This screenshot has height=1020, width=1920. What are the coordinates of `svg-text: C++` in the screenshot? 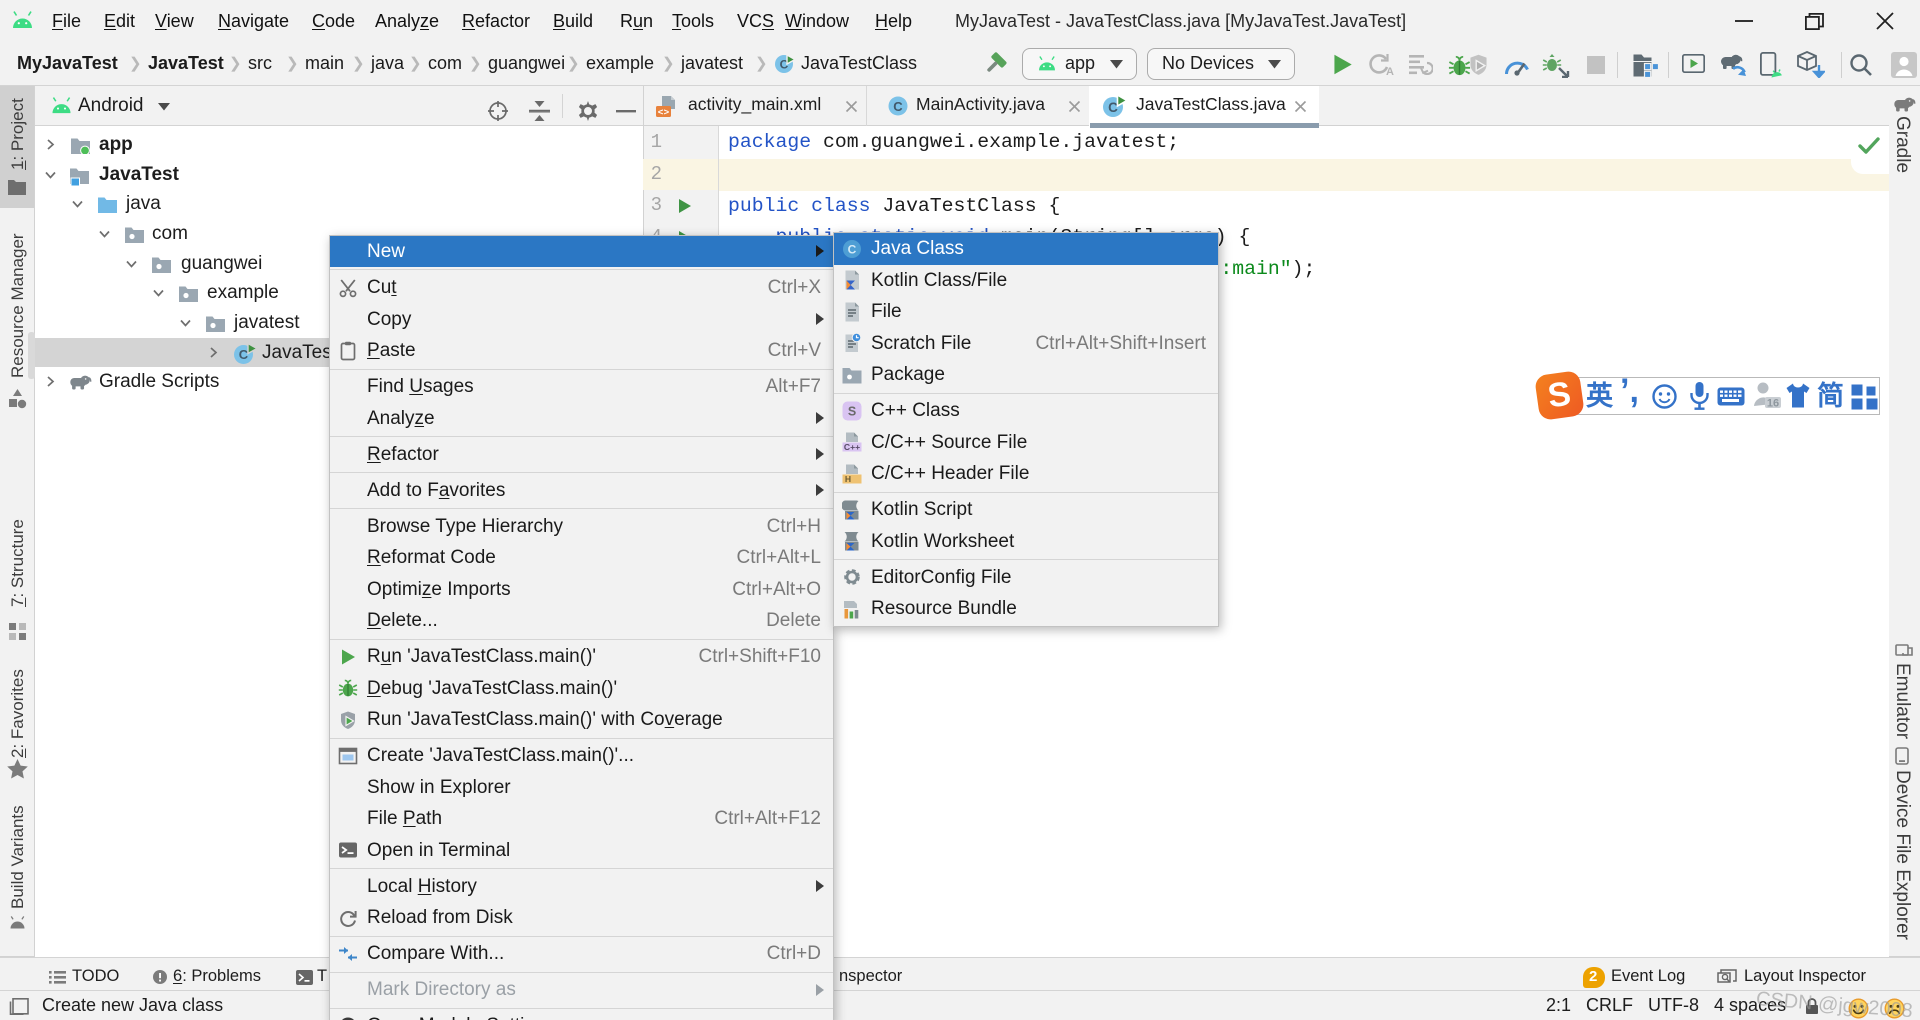 It's located at (852, 447).